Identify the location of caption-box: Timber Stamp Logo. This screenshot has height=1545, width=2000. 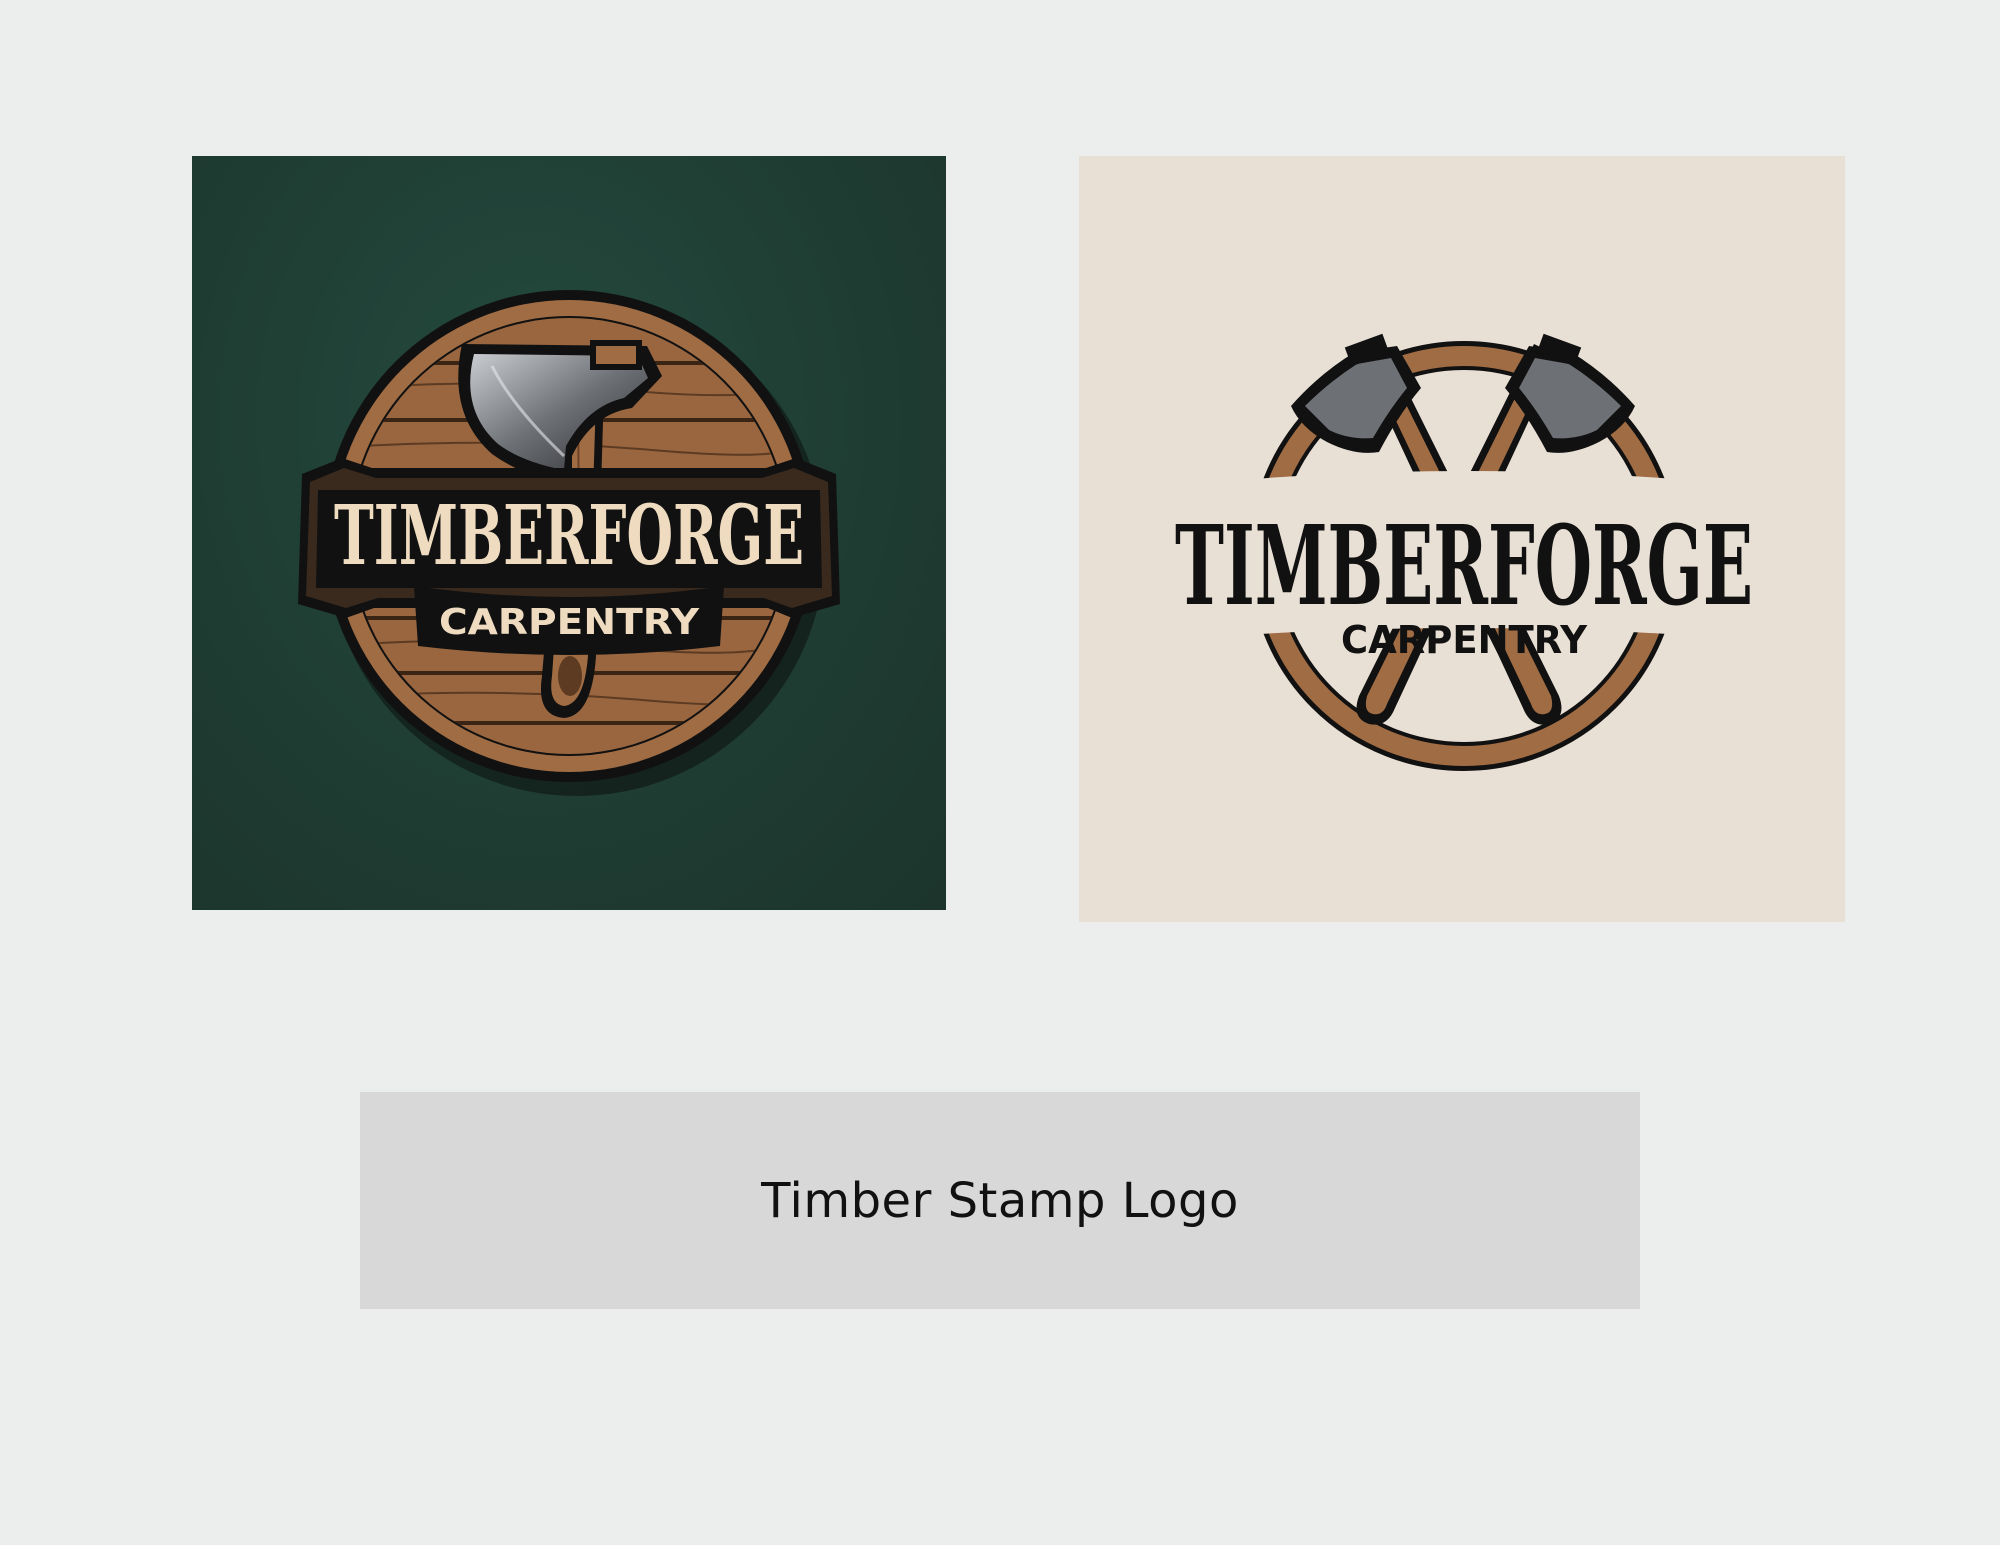
(1000, 1200).